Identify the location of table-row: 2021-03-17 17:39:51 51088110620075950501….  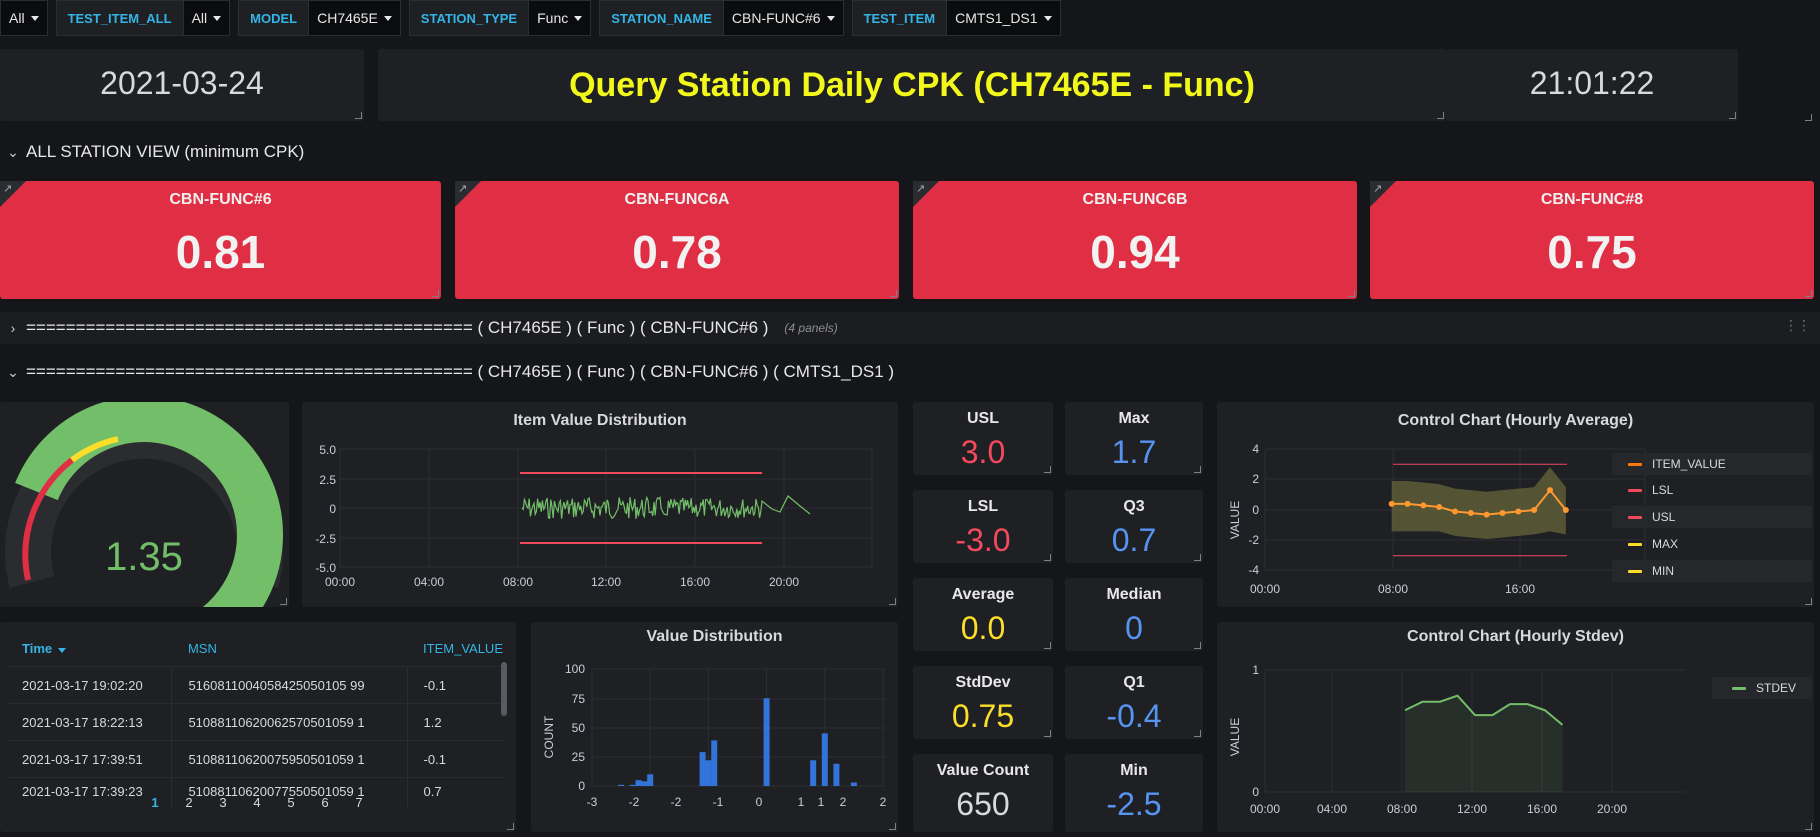
(256, 759).